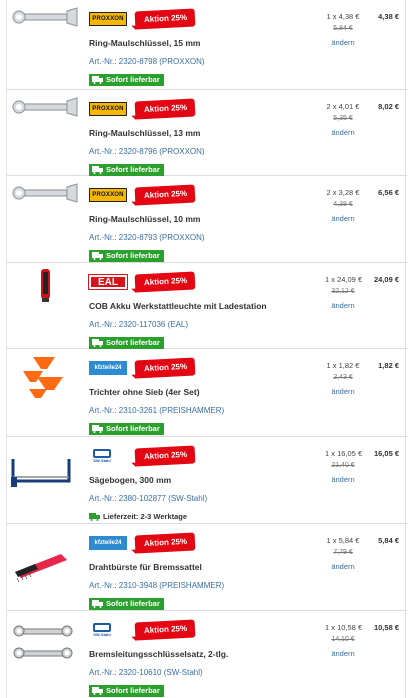 The height and width of the screenshot is (698, 413). What do you see at coordinates (41, 473) in the screenshot?
I see `hacksaw-icon` at bounding box center [41, 473].